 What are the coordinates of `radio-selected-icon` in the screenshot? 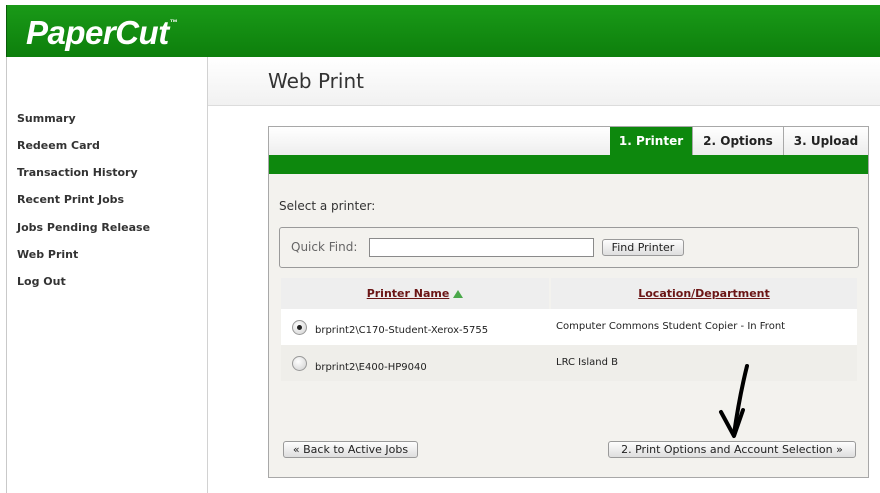 It's located at (299, 327).